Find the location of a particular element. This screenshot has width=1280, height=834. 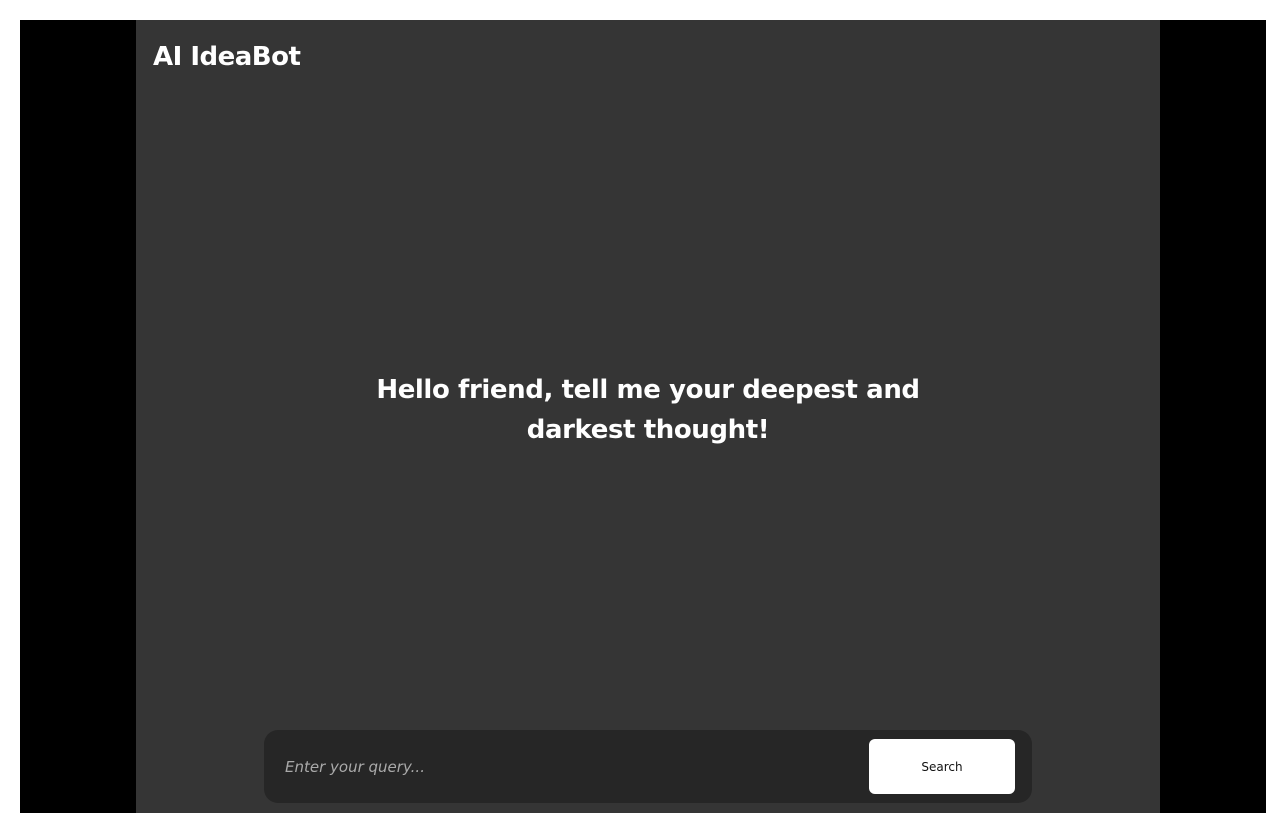

query-bar: Search is located at coordinates (648, 766).